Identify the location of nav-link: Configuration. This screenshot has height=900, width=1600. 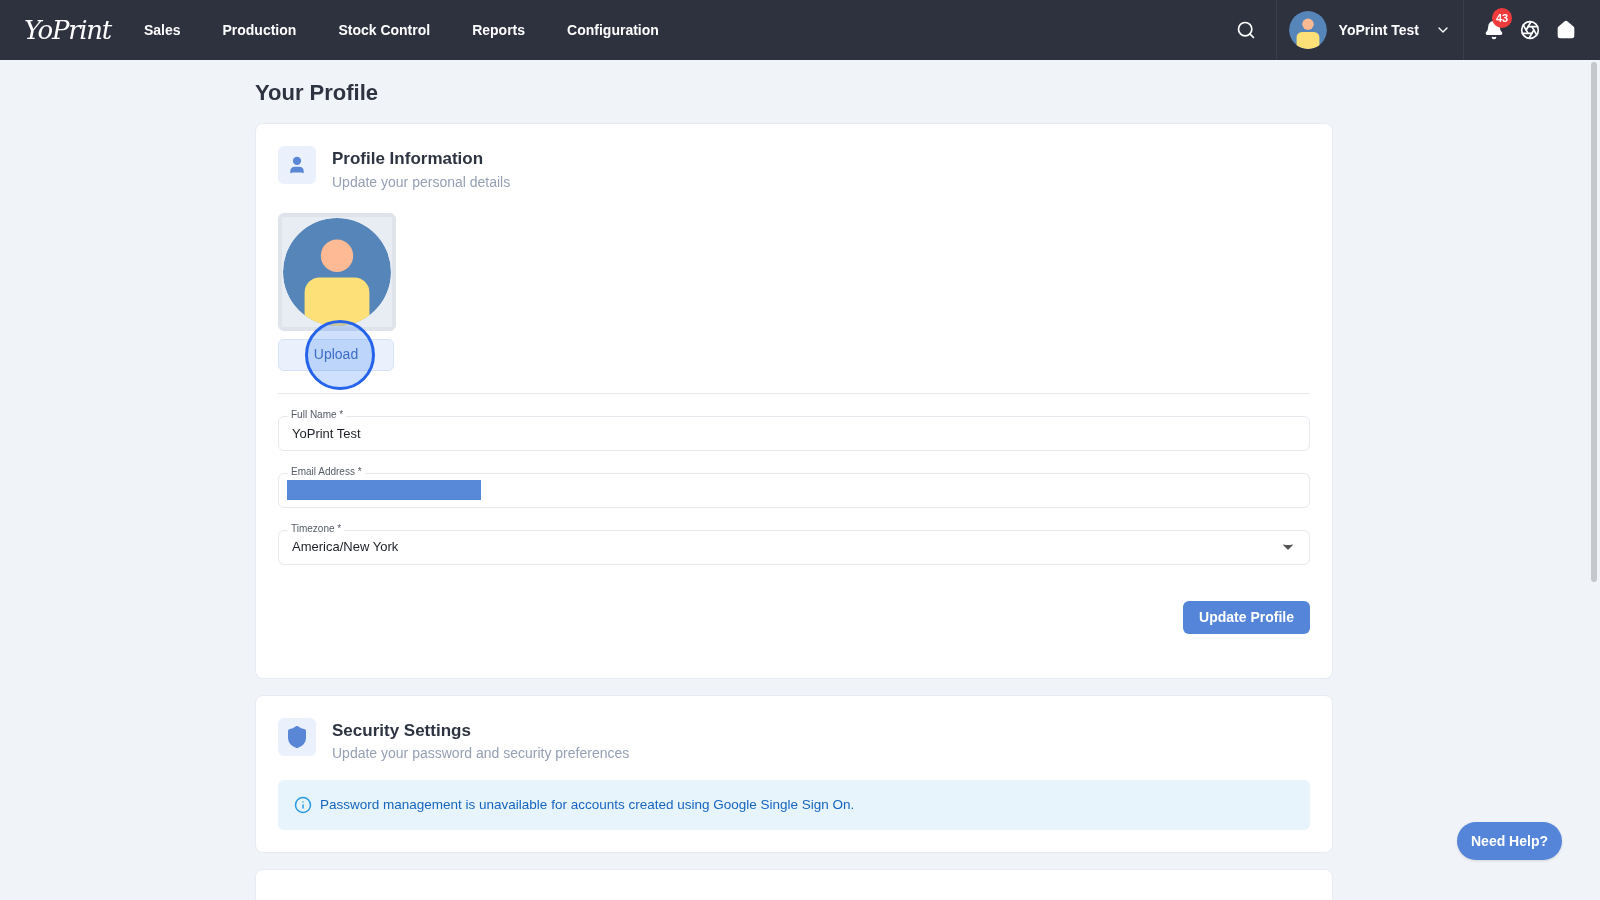
(613, 30).